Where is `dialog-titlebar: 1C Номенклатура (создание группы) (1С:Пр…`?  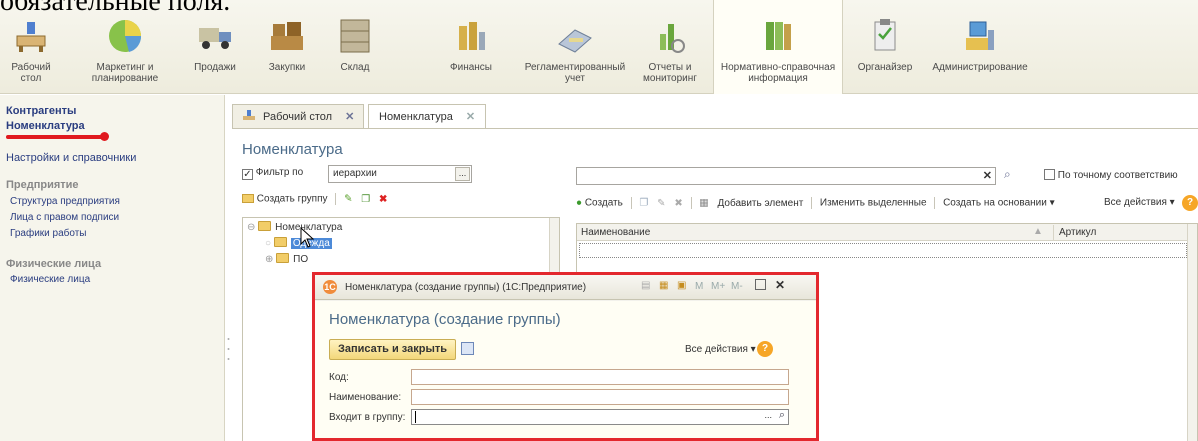 dialog-titlebar: 1C Номенклатура (создание группы) (1С:Пр… is located at coordinates (565, 287).